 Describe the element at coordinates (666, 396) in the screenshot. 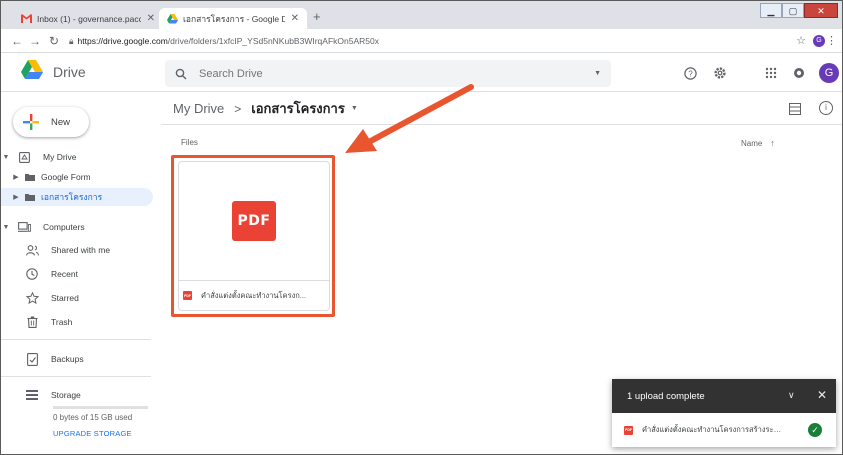

I see `upload-panel-title: 1 upload complete` at that location.